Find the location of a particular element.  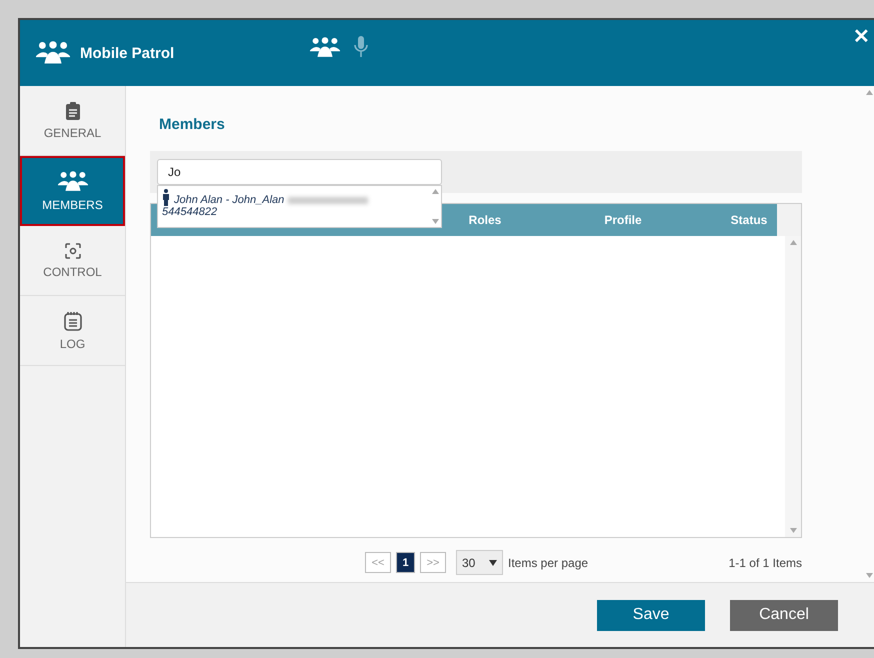

caret-icon is located at coordinates (493, 563).